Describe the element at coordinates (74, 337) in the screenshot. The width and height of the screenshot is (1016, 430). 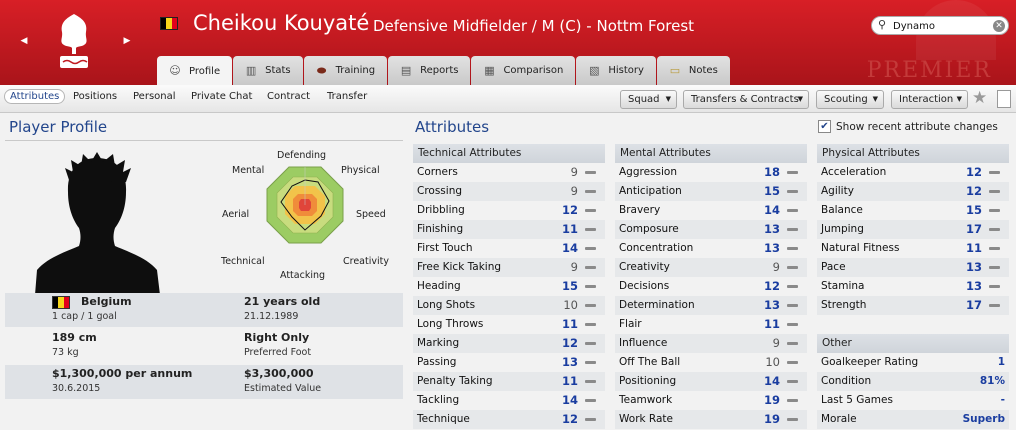
I see `height: 189 cm` at that location.